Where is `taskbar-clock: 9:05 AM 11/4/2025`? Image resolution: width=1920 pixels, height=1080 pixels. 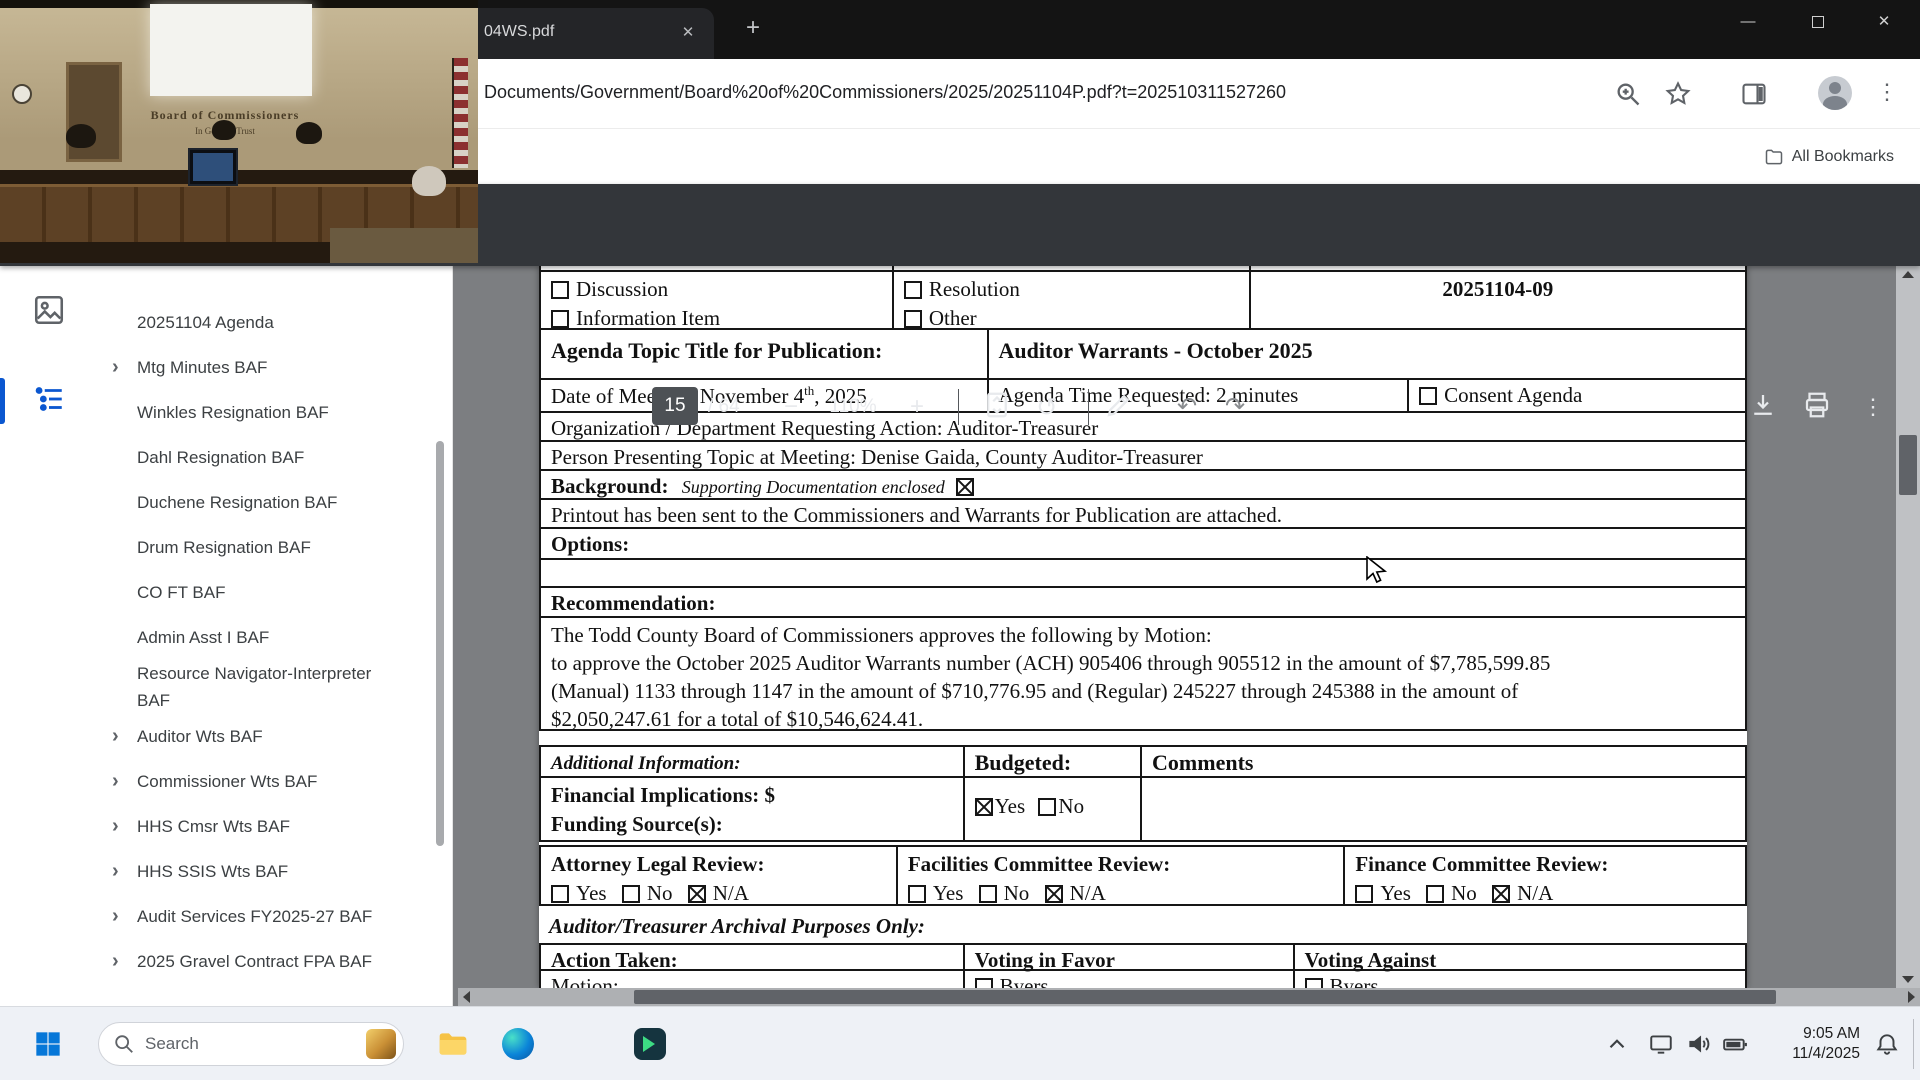 taskbar-clock: 9:05 AM 11/4/2025 is located at coordinates (1807, 1044).